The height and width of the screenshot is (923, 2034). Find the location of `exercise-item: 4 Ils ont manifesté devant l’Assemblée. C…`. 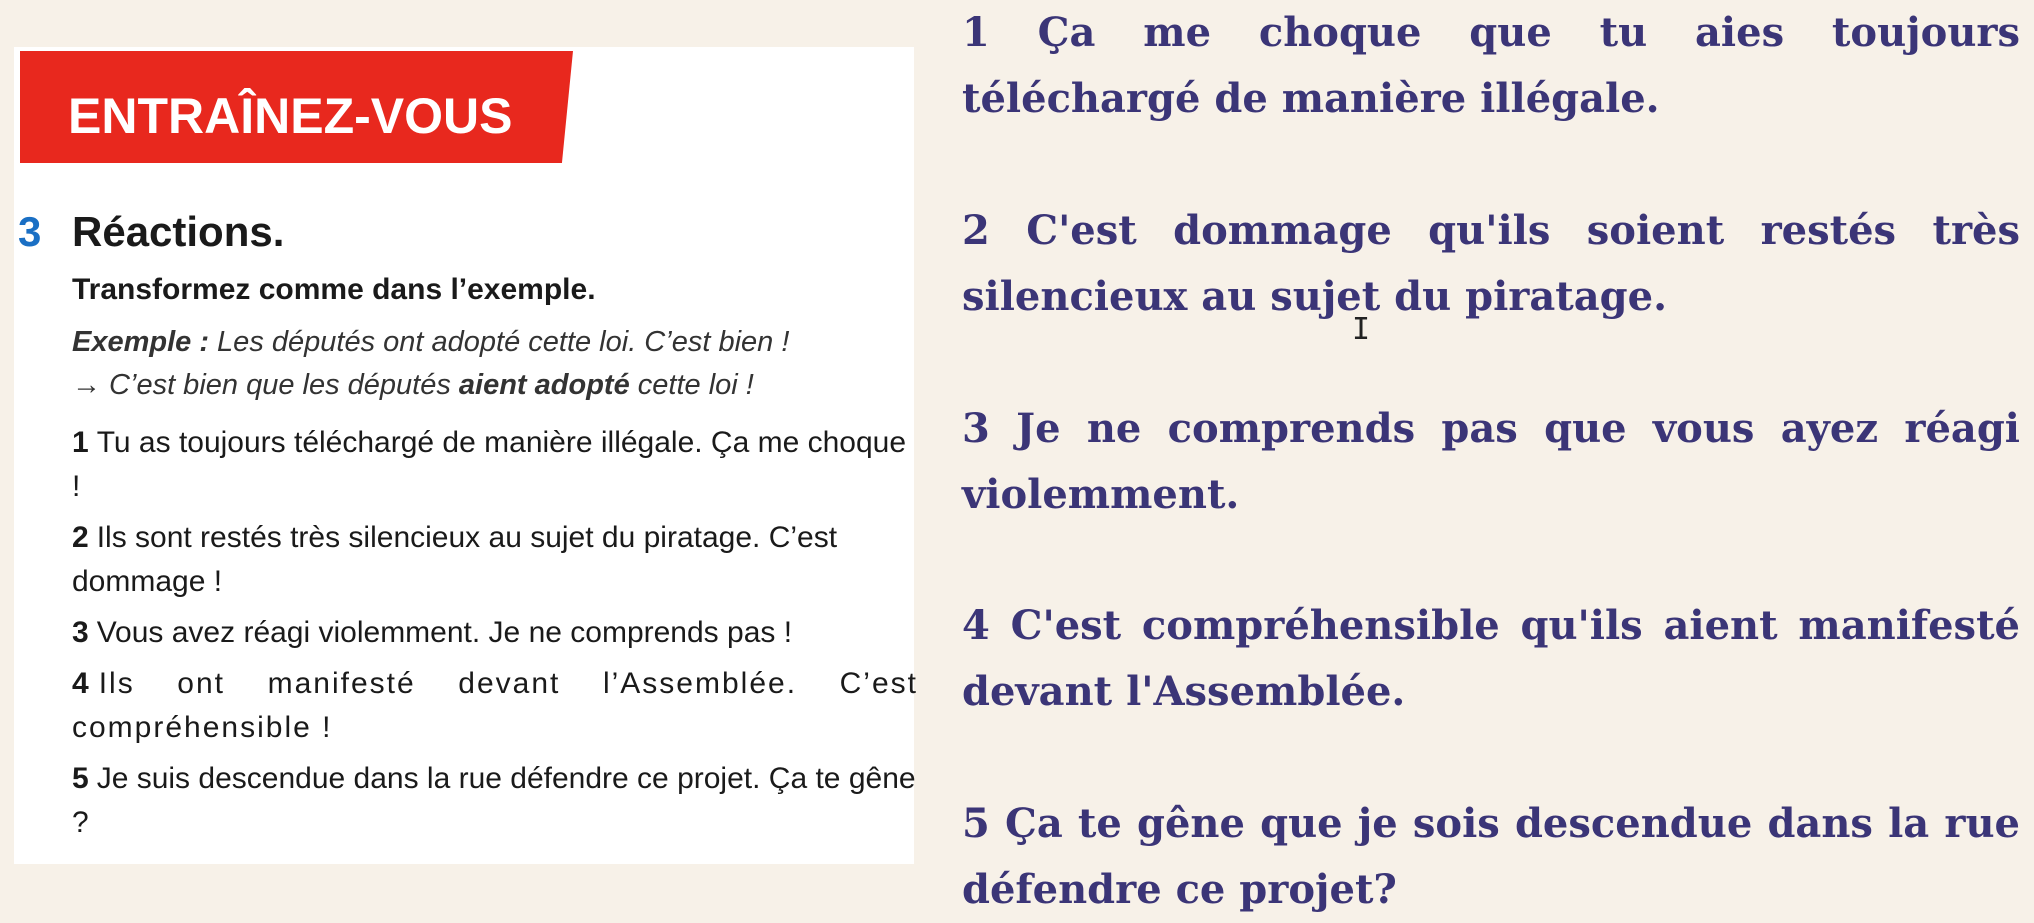

exercise-item: 4 Ils ont manifesté devant l’Assemblée. C… is located at coordinates (495, 706).